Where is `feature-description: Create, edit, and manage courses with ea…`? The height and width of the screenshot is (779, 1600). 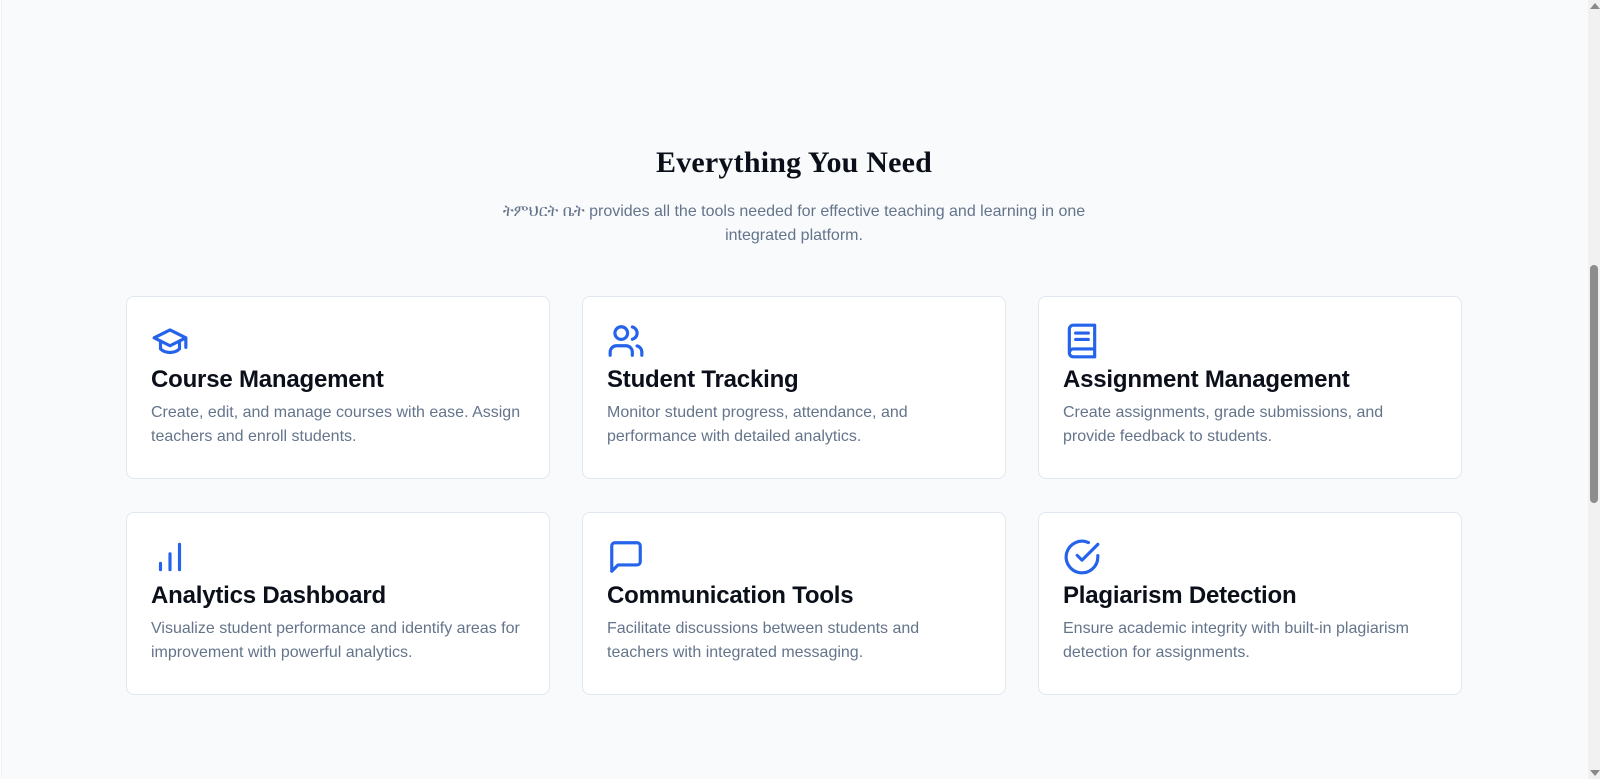 feature-description: Create, edit, and manage courses with ea… is located at coordinates (336, 424).